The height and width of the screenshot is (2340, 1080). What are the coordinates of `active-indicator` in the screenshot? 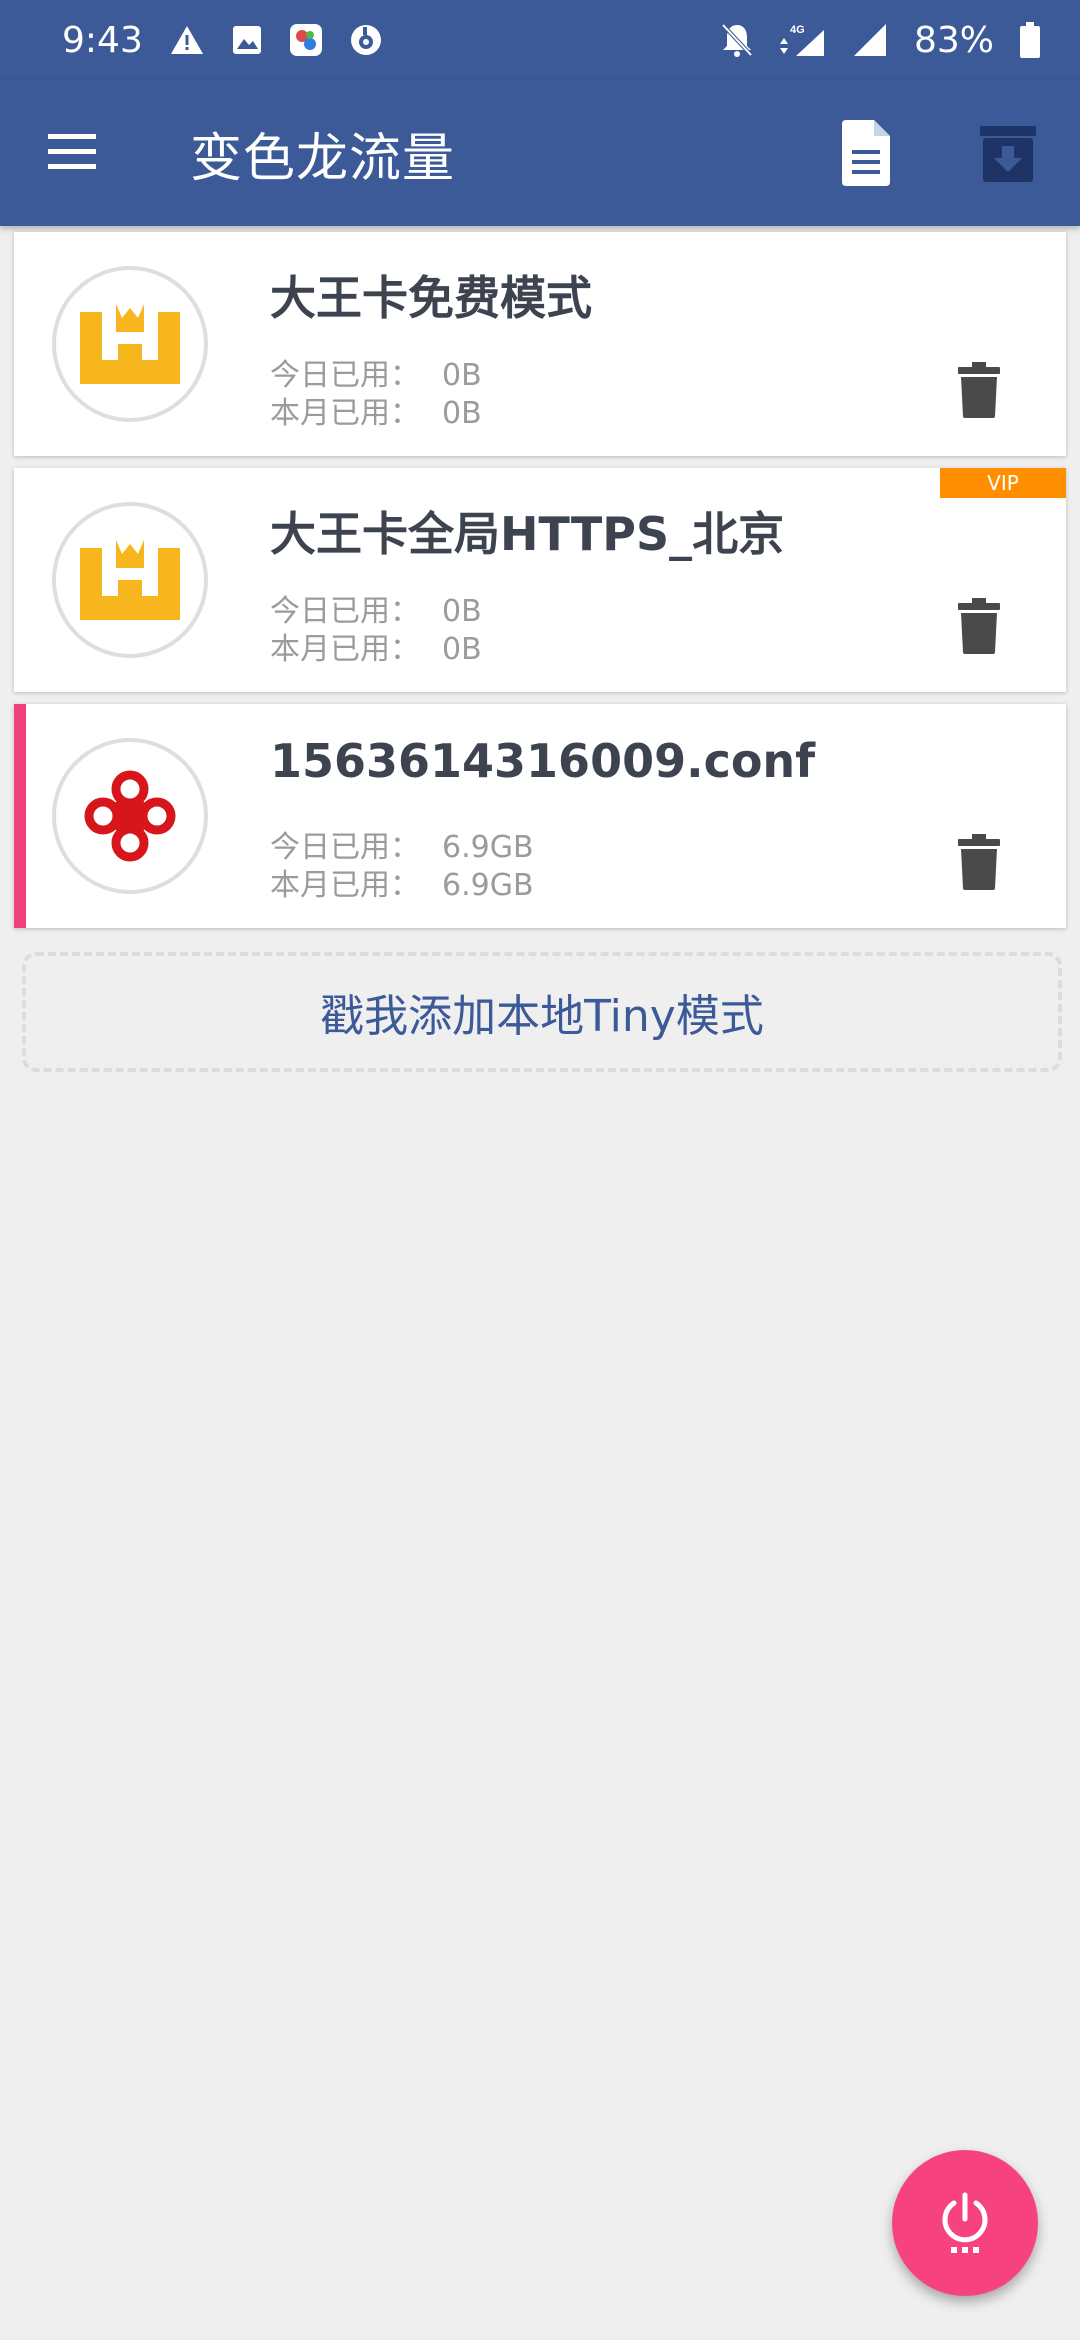 It's located at (20, 816).